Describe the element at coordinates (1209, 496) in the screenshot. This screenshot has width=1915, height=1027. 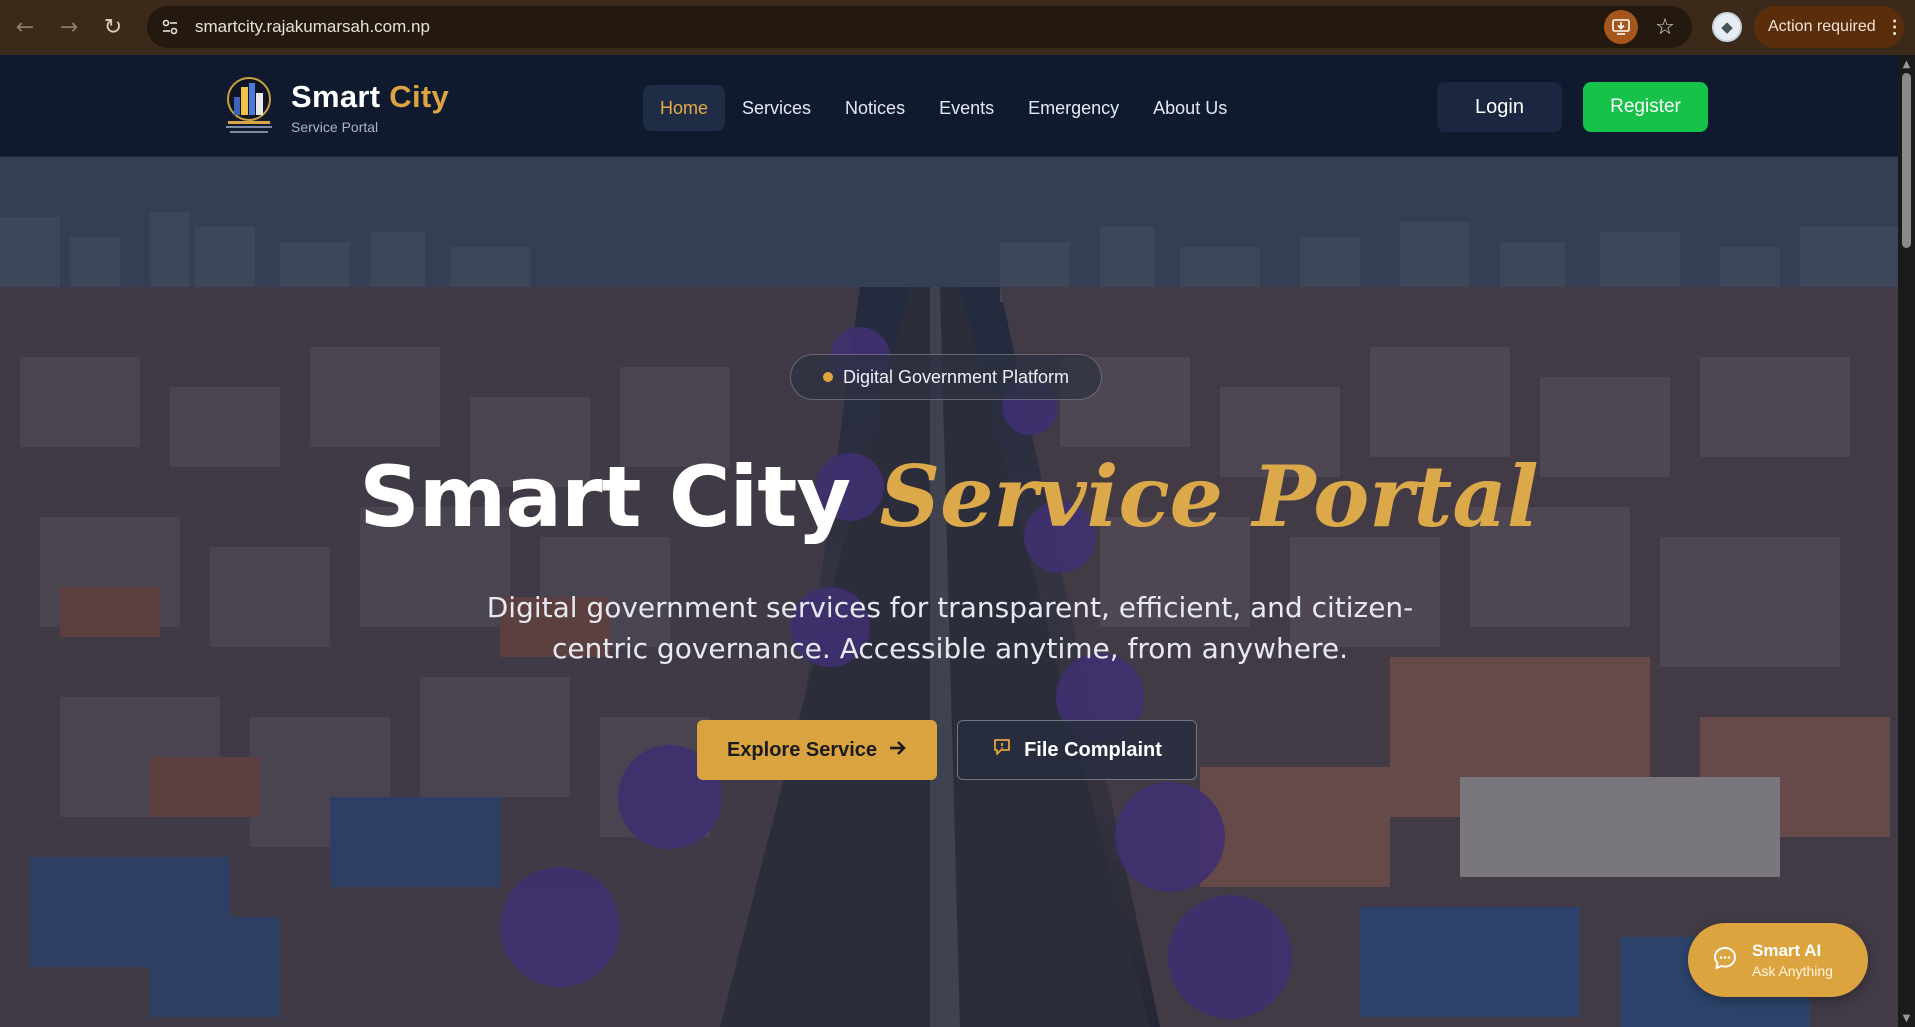
I see `hero-title-accent: Service Portal` at that location.